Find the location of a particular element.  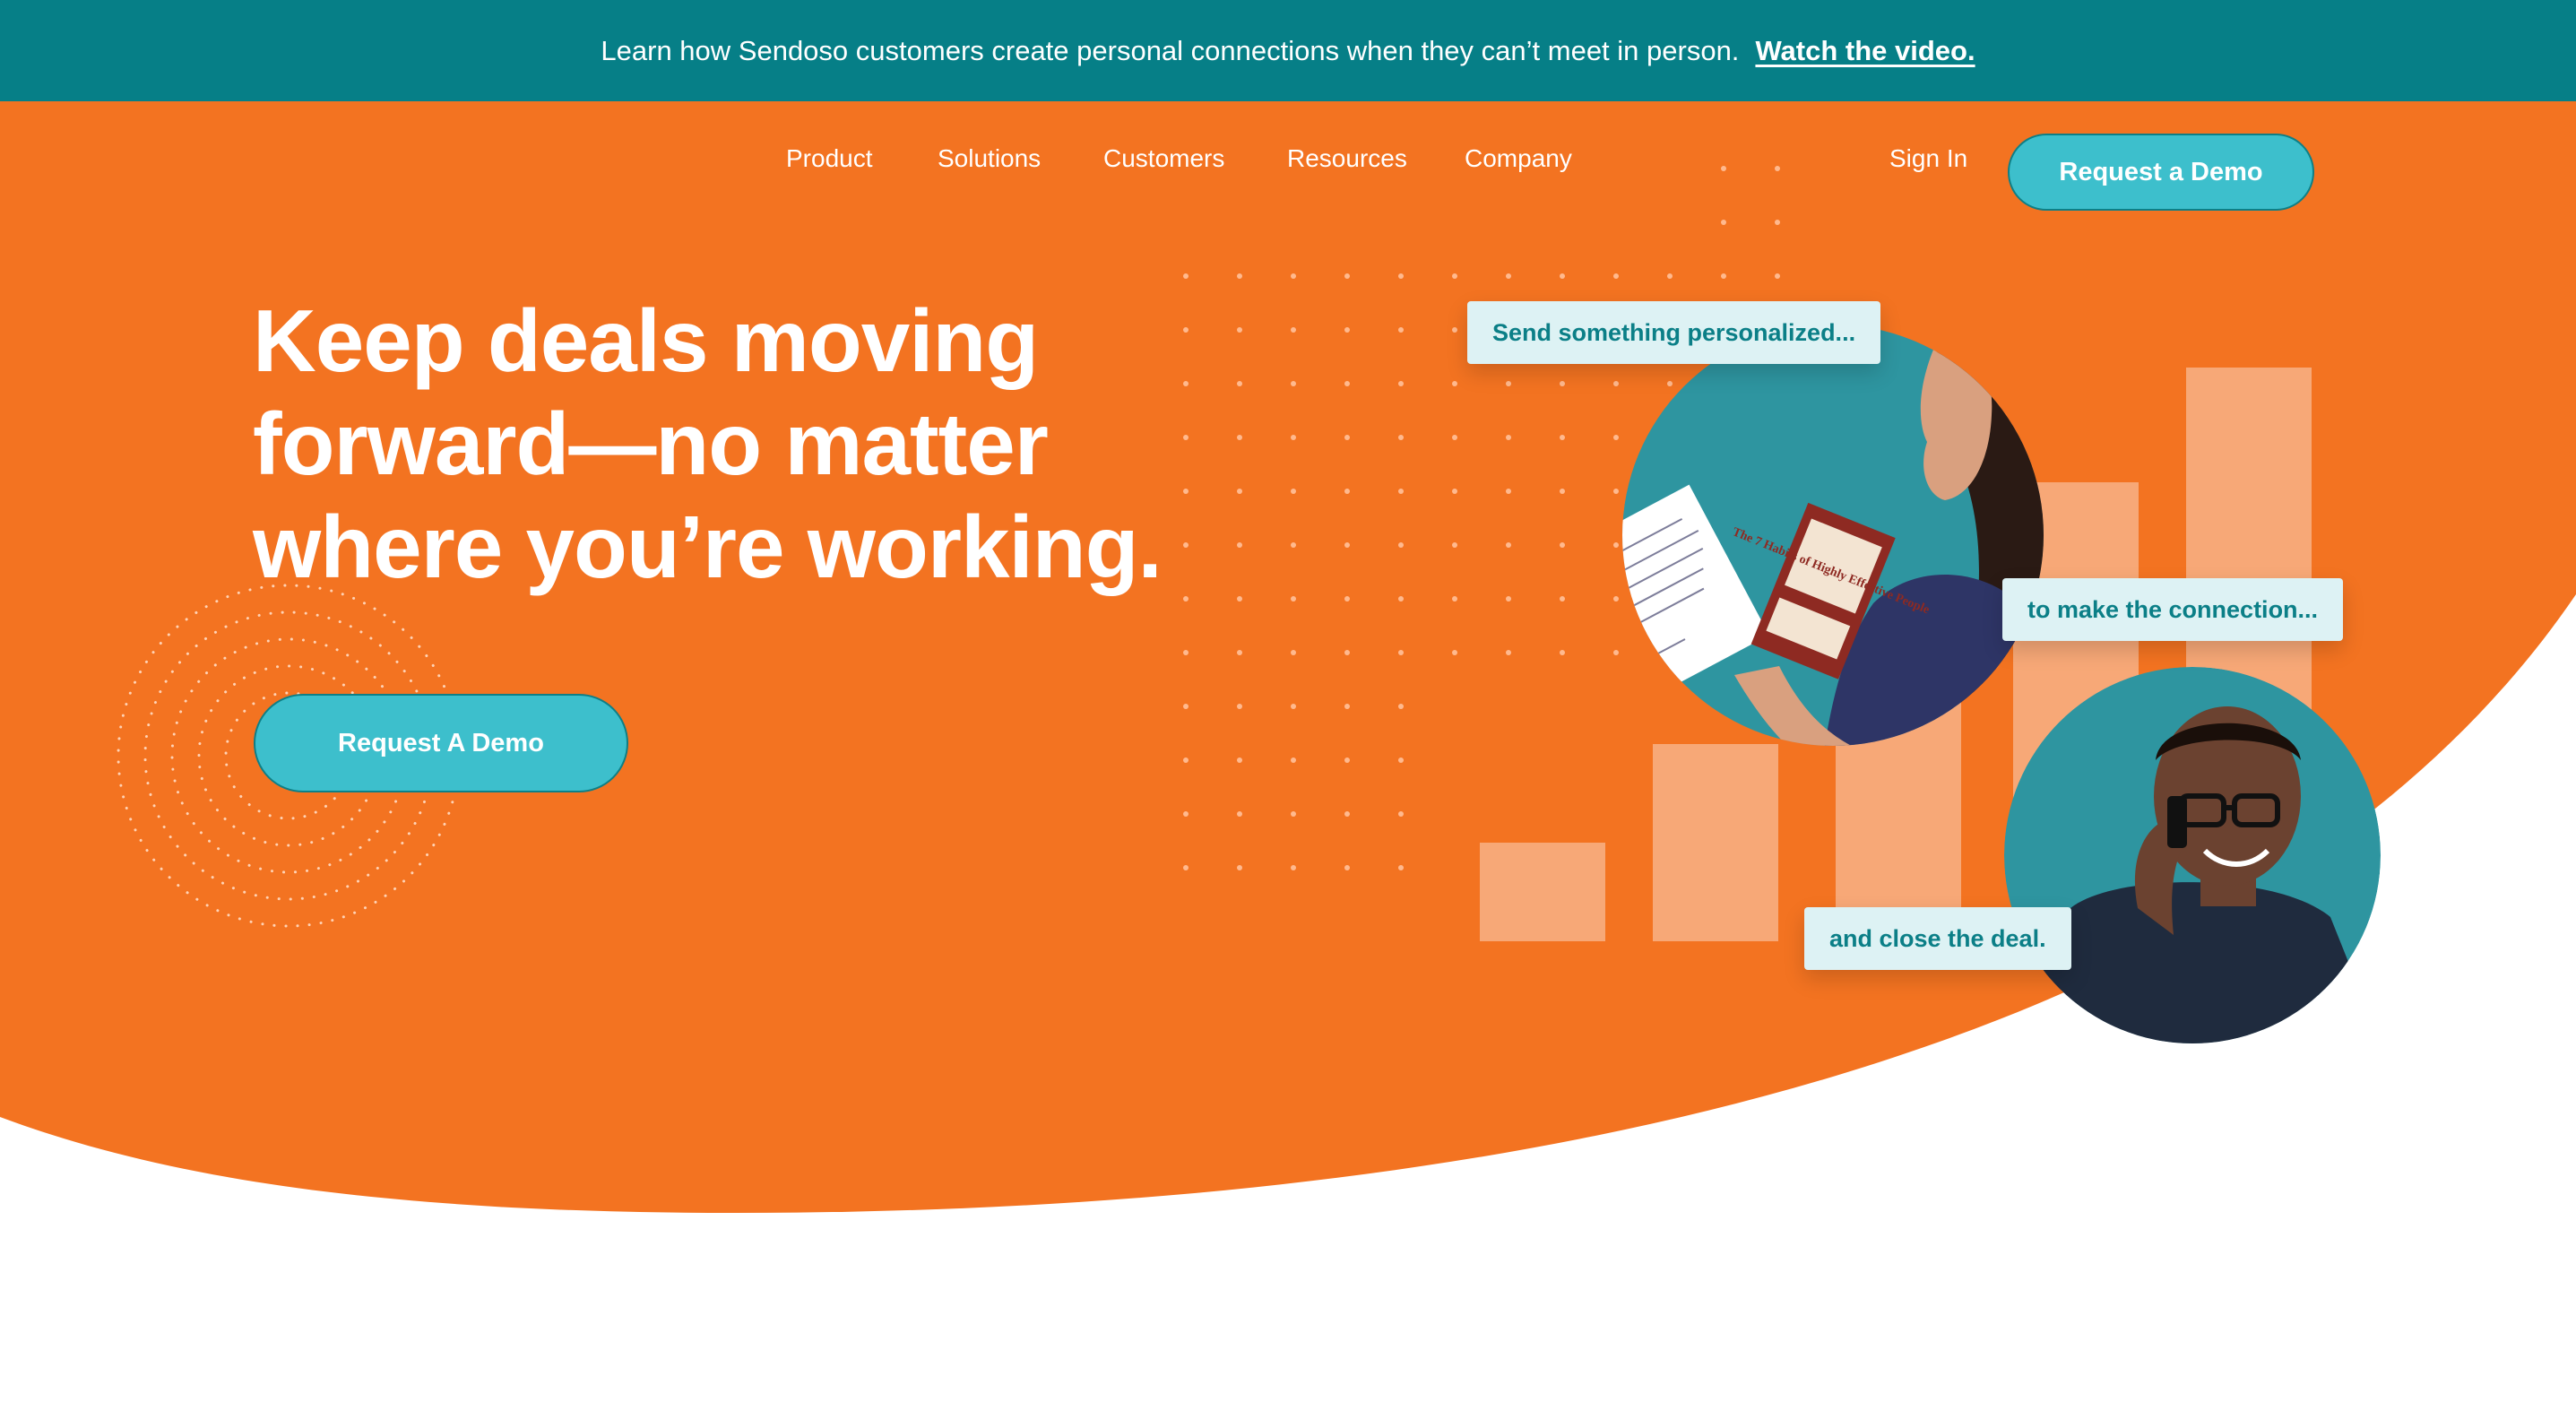

sign-in-link: Sign In is located at coordinates (1928, 158).